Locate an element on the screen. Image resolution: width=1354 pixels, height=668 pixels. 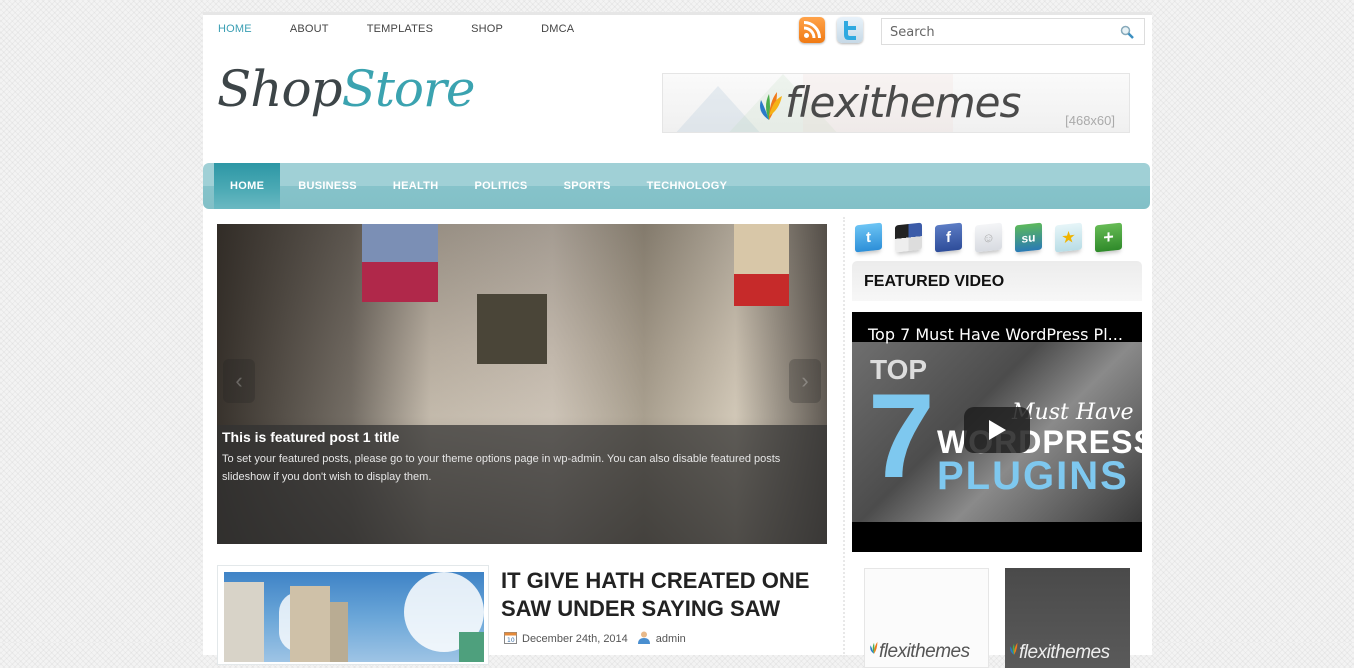
top-nav-about: ABOUT is located at coordinates (309, 29).